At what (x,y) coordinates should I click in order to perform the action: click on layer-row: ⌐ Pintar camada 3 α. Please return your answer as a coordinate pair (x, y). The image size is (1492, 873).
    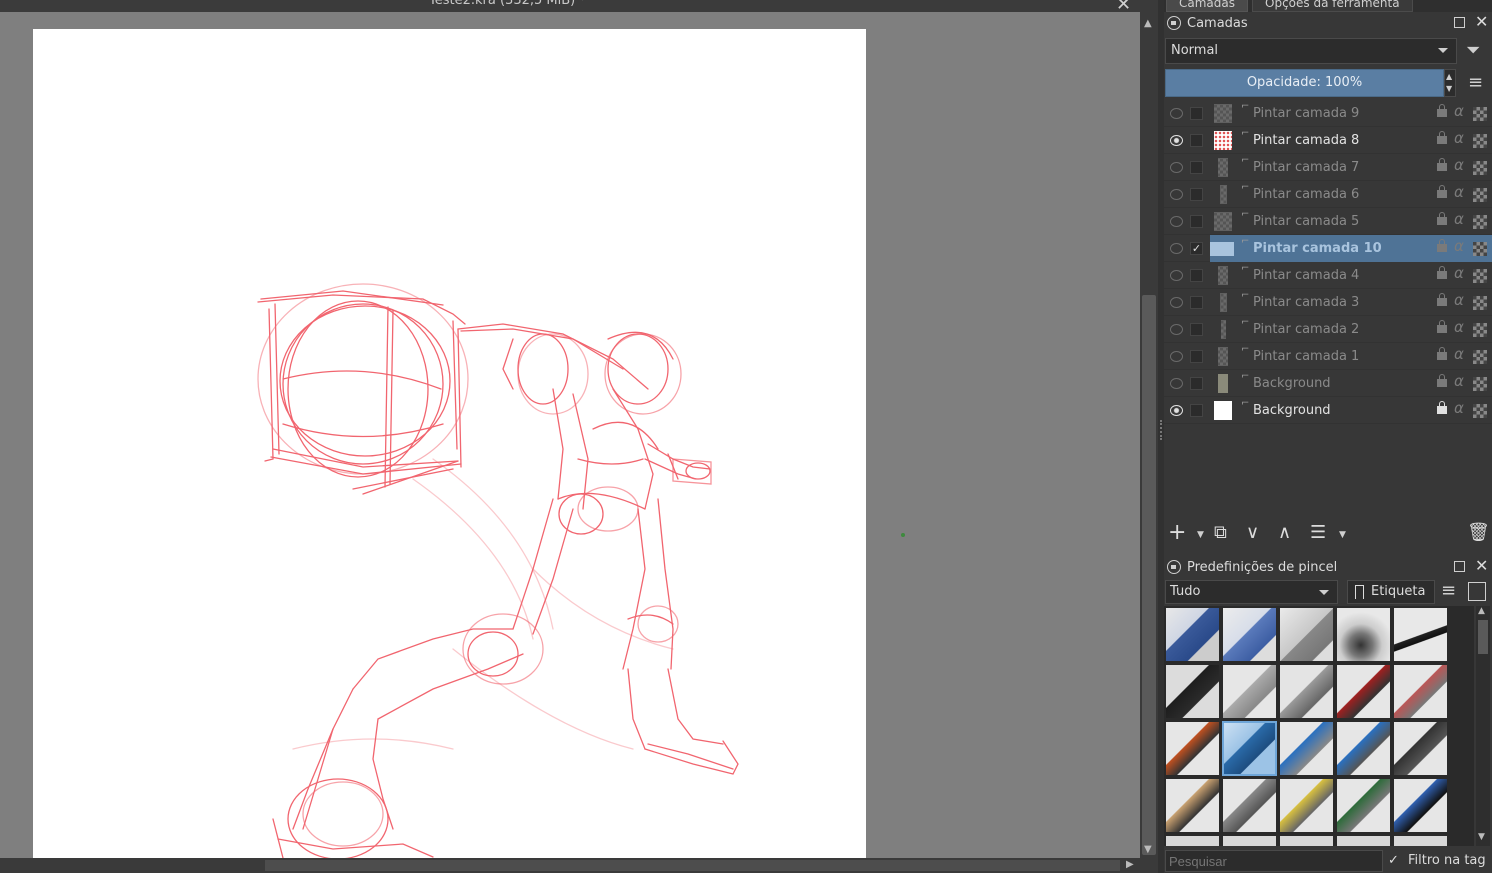
    Looking at the image, I should click on (1328, 302).